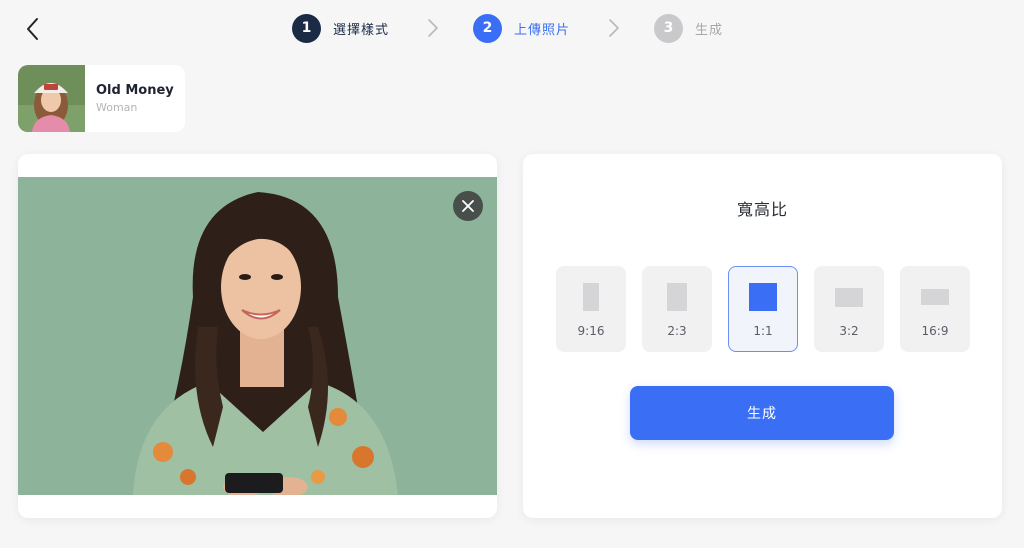  What do you see at coordinates (361, 30) in the screenshot?
I see `step-label: 選擇樣式` at bounding box center [361, 30].